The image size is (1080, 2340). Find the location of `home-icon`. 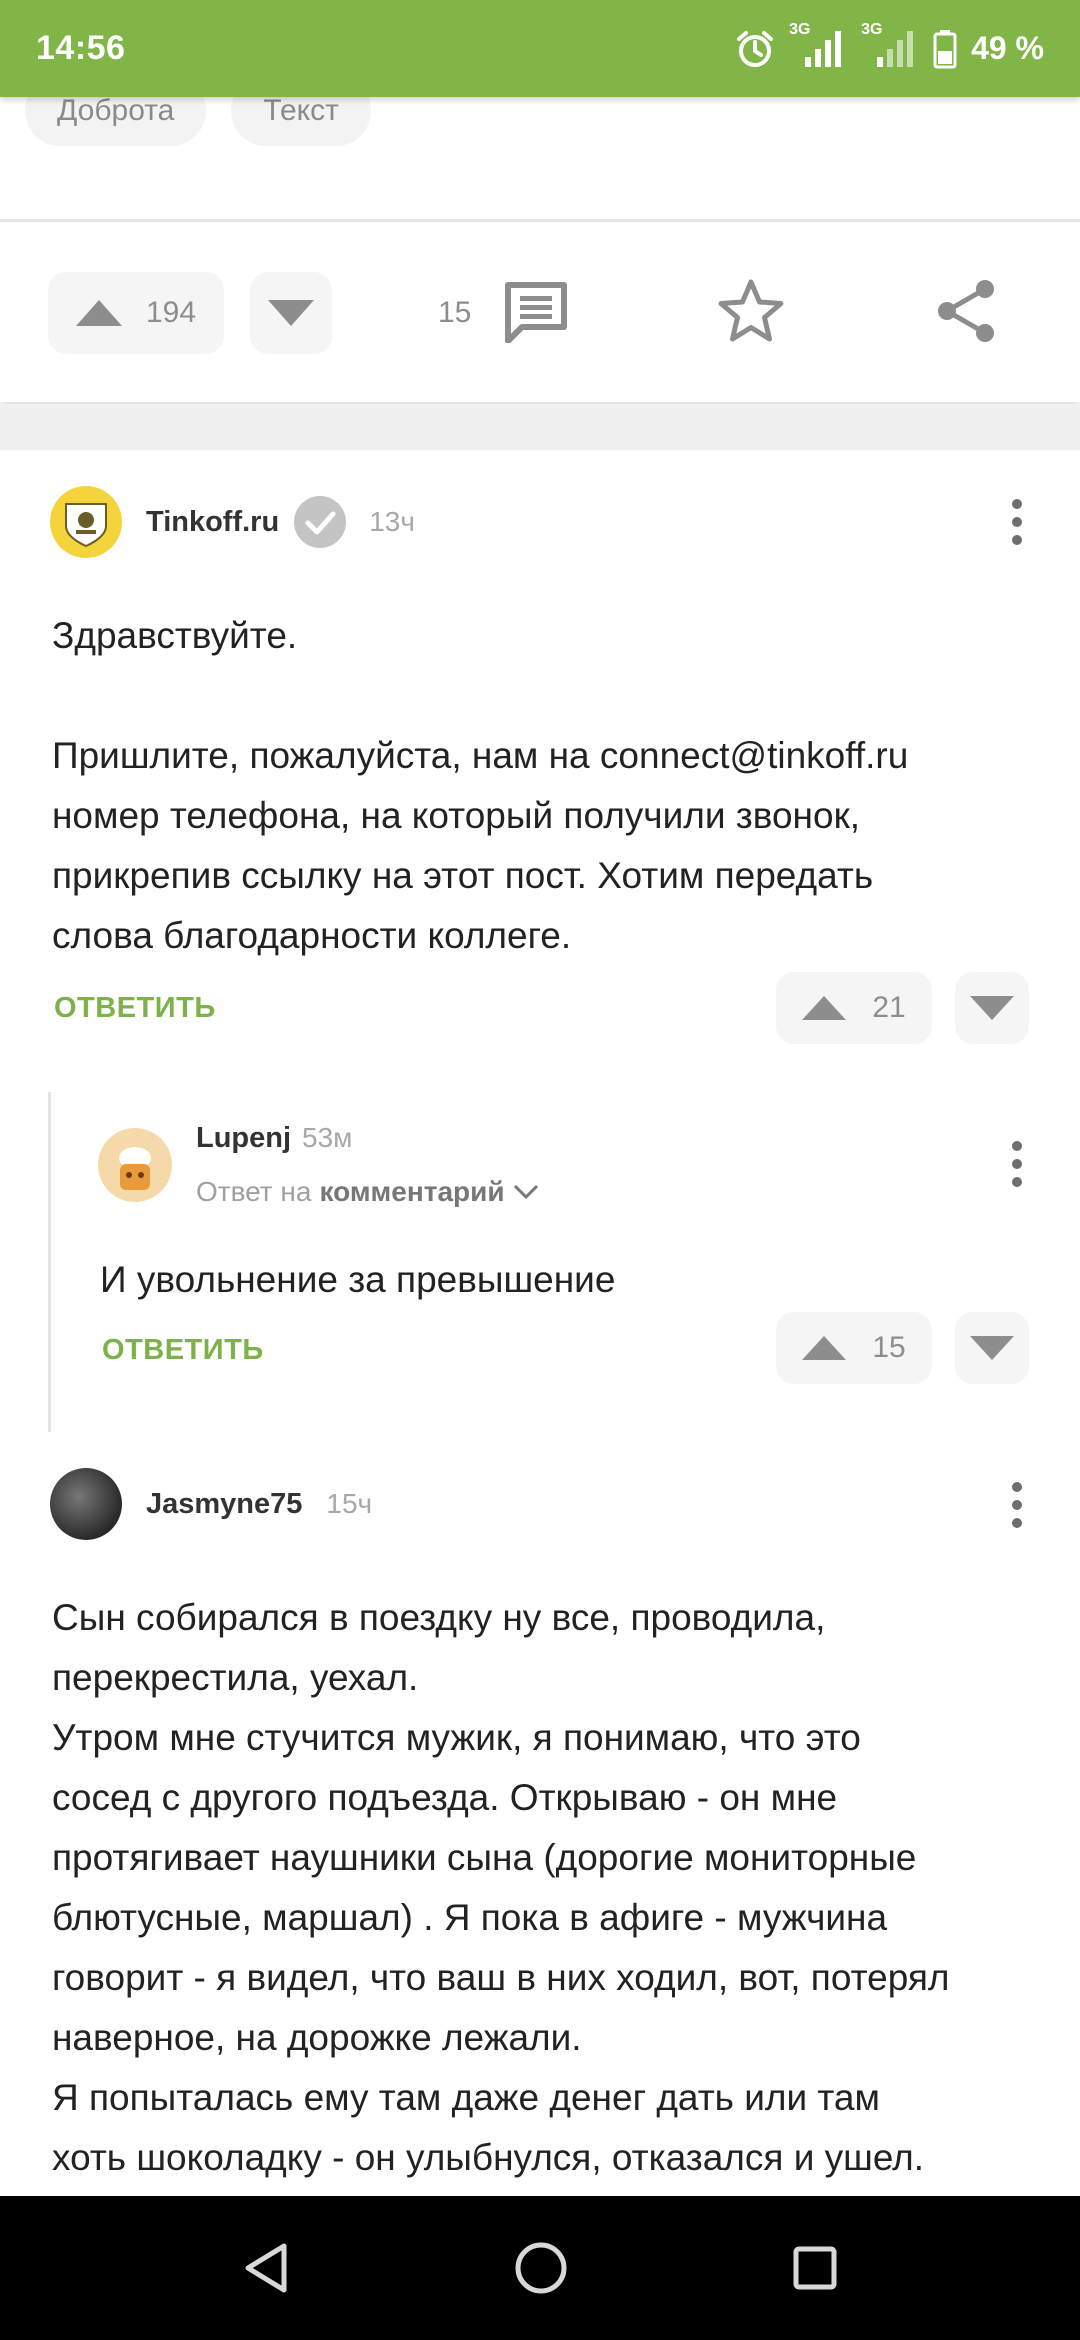

home-icon is located at coordinates (541, 2268).